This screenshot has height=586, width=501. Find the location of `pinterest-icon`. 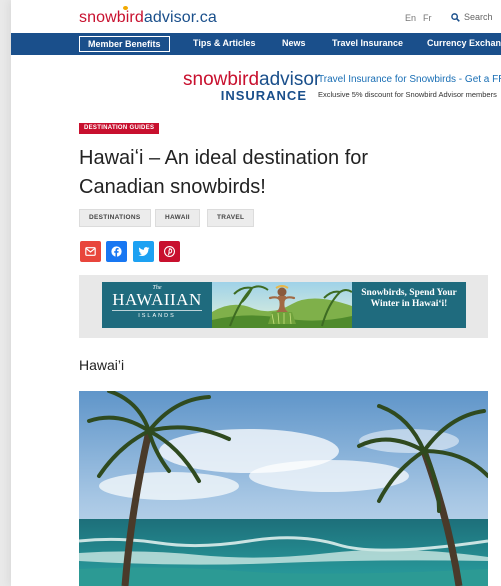

pinterest-icon is located at coordinates (169, 251).